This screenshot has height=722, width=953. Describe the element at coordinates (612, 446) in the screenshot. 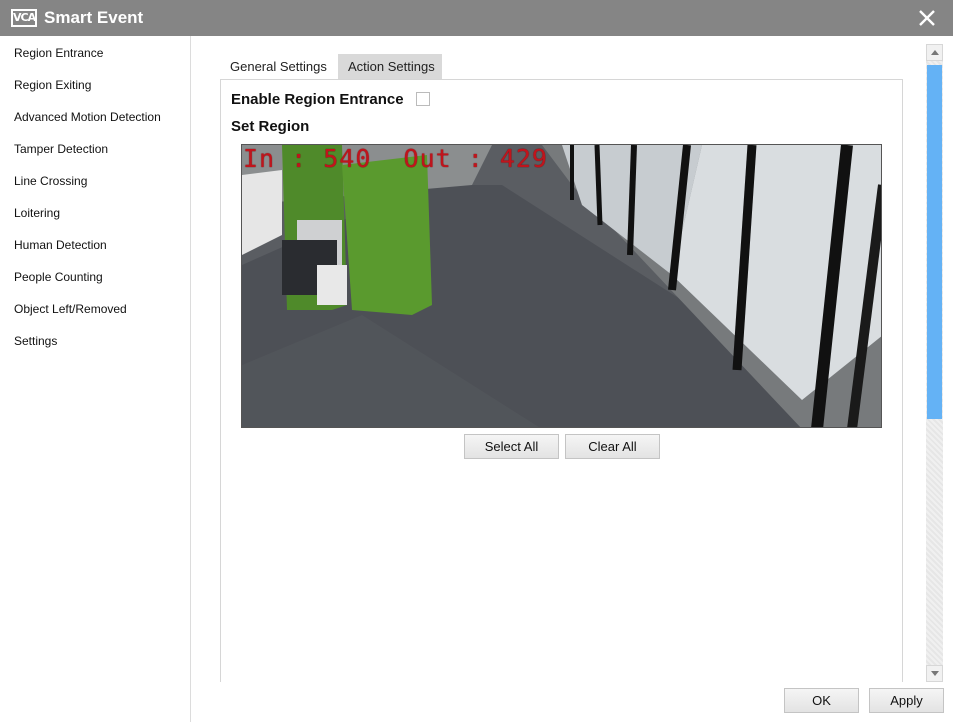

I see `clear-all-button: Clear All` at that location.